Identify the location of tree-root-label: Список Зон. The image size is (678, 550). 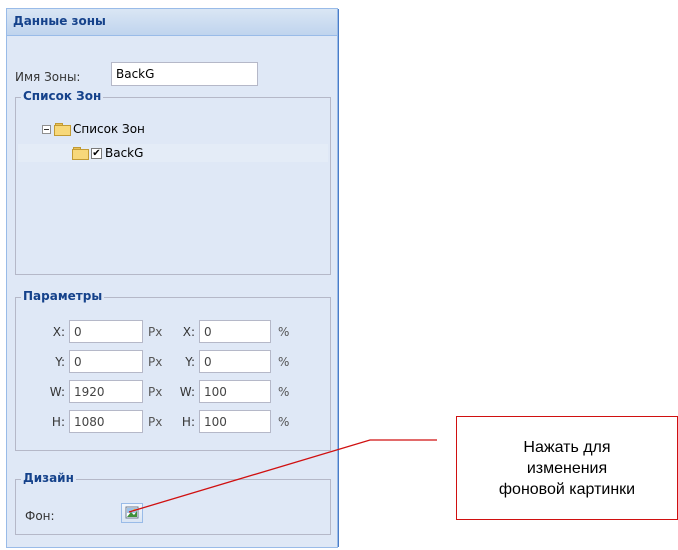
(109, 129).